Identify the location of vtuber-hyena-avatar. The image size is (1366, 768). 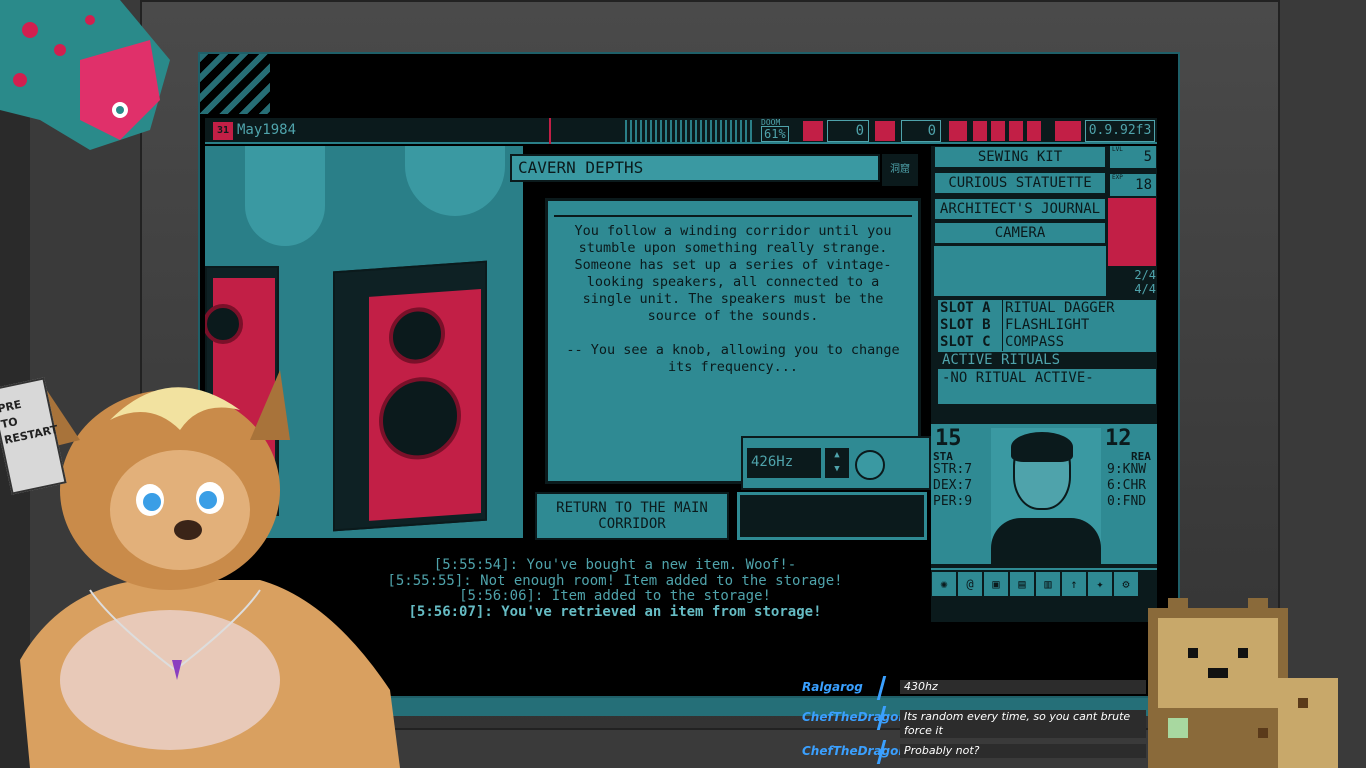
(210, 569).